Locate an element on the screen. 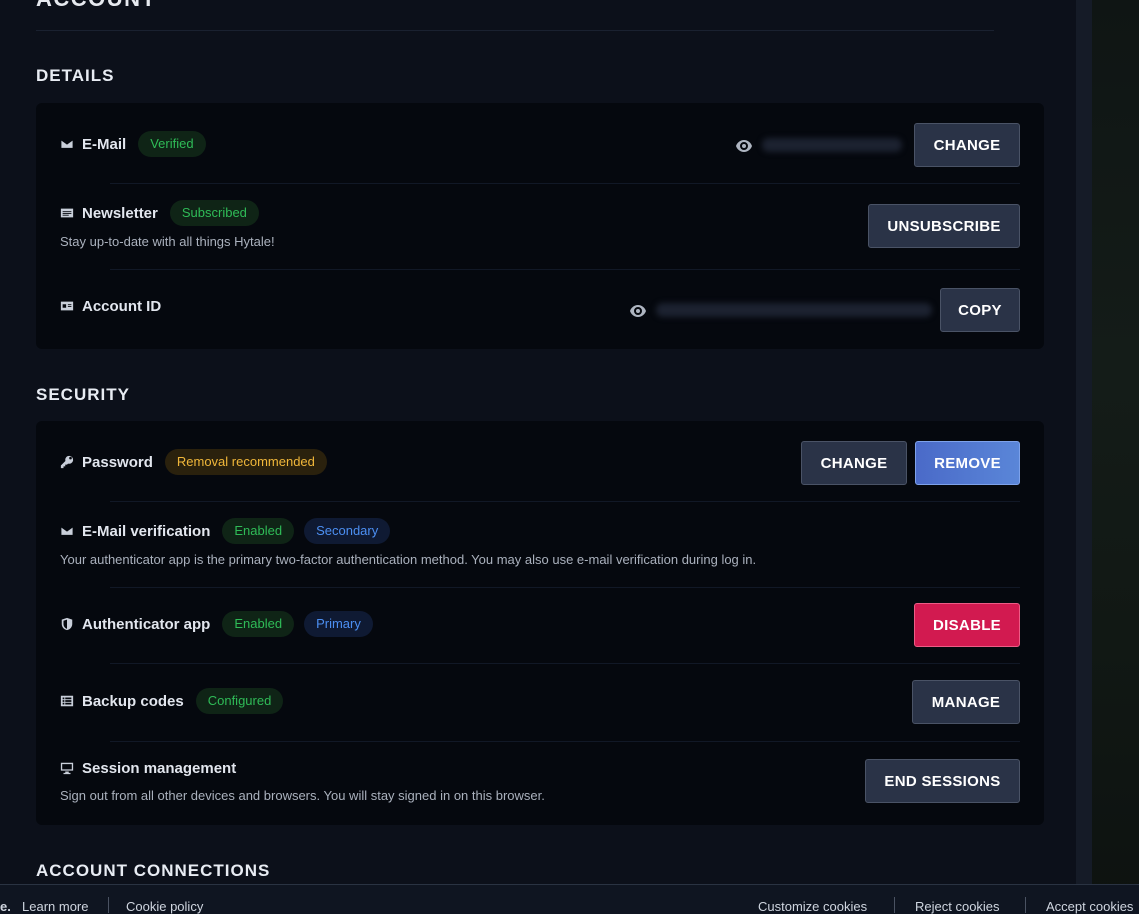 The image size is (1139, 914). authenticator-label: Authenticator app is located at coordinates (146, 624).